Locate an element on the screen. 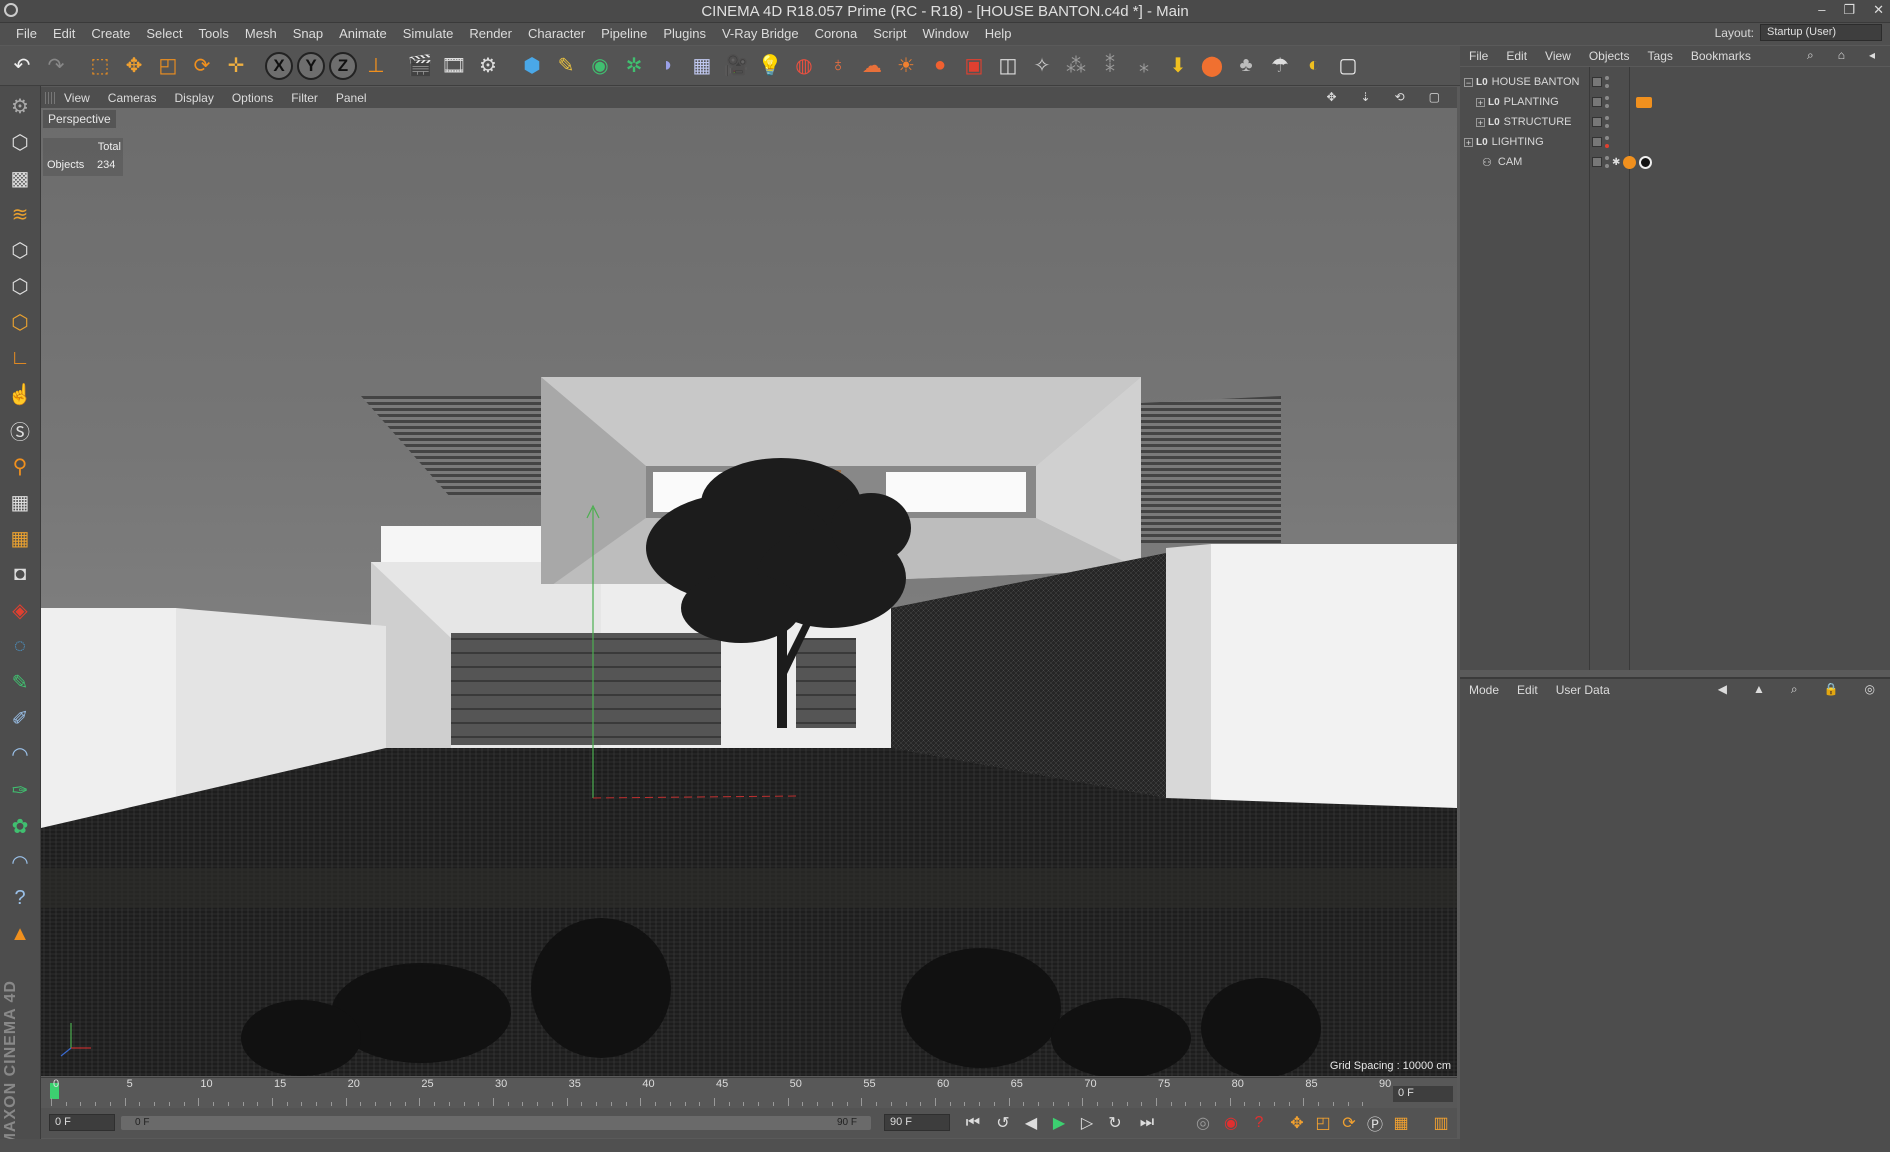 The image size is (1890, 1152). previous-frame-icon: ◀ is located at coordinates (1031, 1123).